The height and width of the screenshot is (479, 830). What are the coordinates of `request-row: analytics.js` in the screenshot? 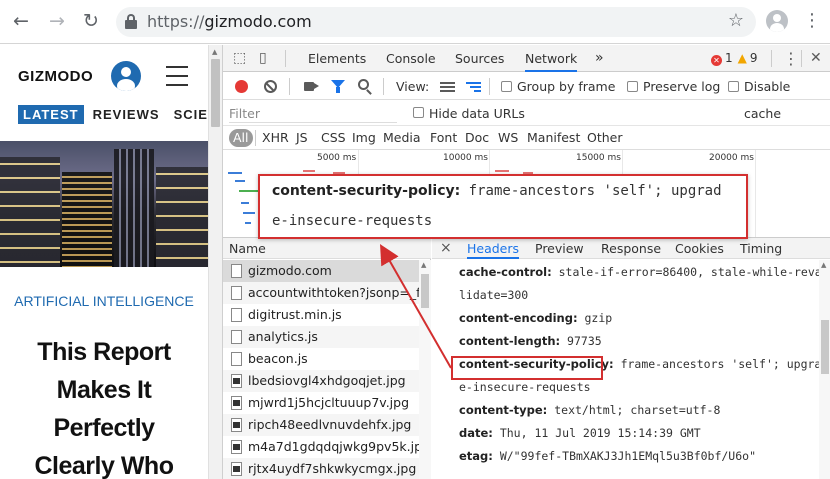 It's located at (321, 337).